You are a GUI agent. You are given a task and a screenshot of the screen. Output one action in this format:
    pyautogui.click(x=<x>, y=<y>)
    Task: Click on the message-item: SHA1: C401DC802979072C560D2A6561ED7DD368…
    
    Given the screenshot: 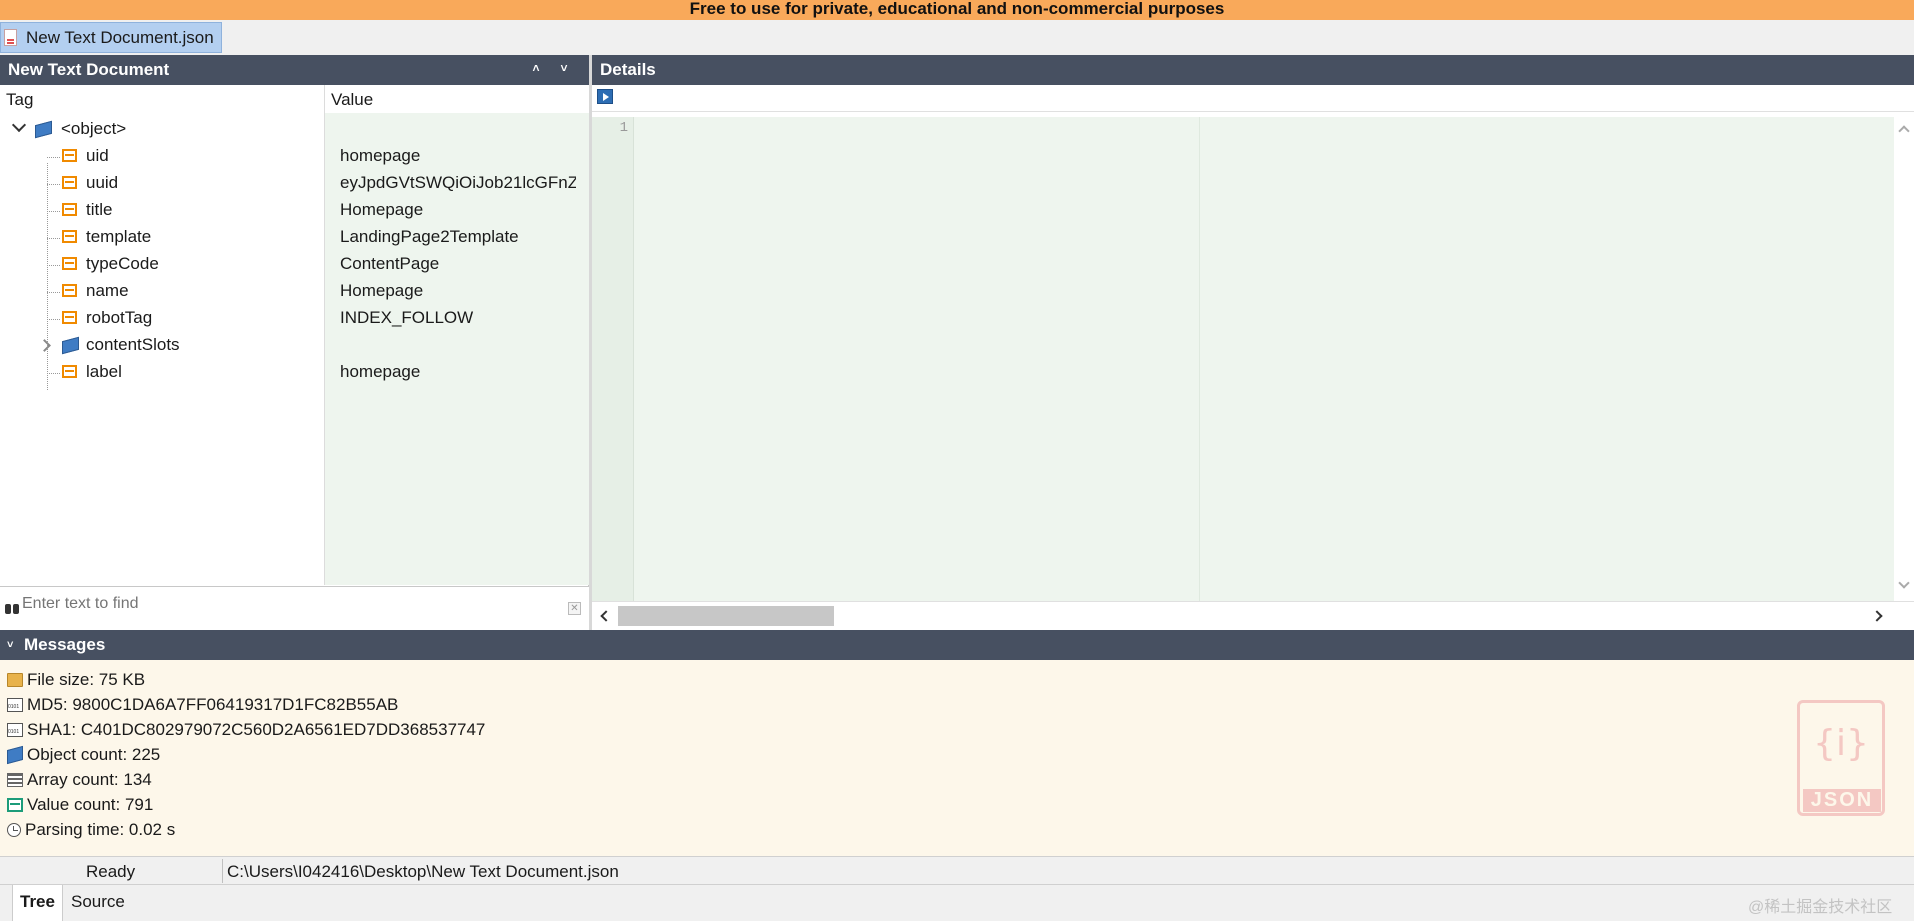 What is the action you would take?
    pyautogui.click(x=246, y=730)
    